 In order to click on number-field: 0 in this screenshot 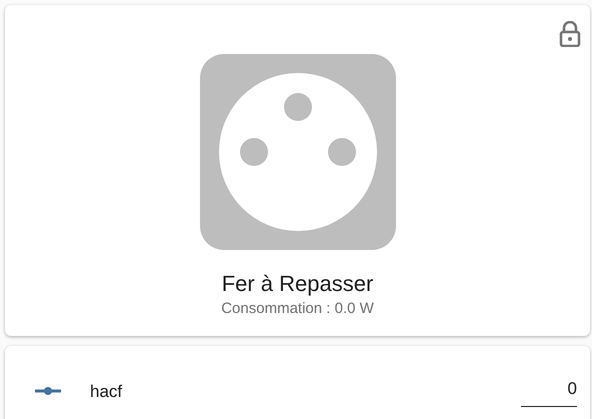, I will do `click(549, 391)`.